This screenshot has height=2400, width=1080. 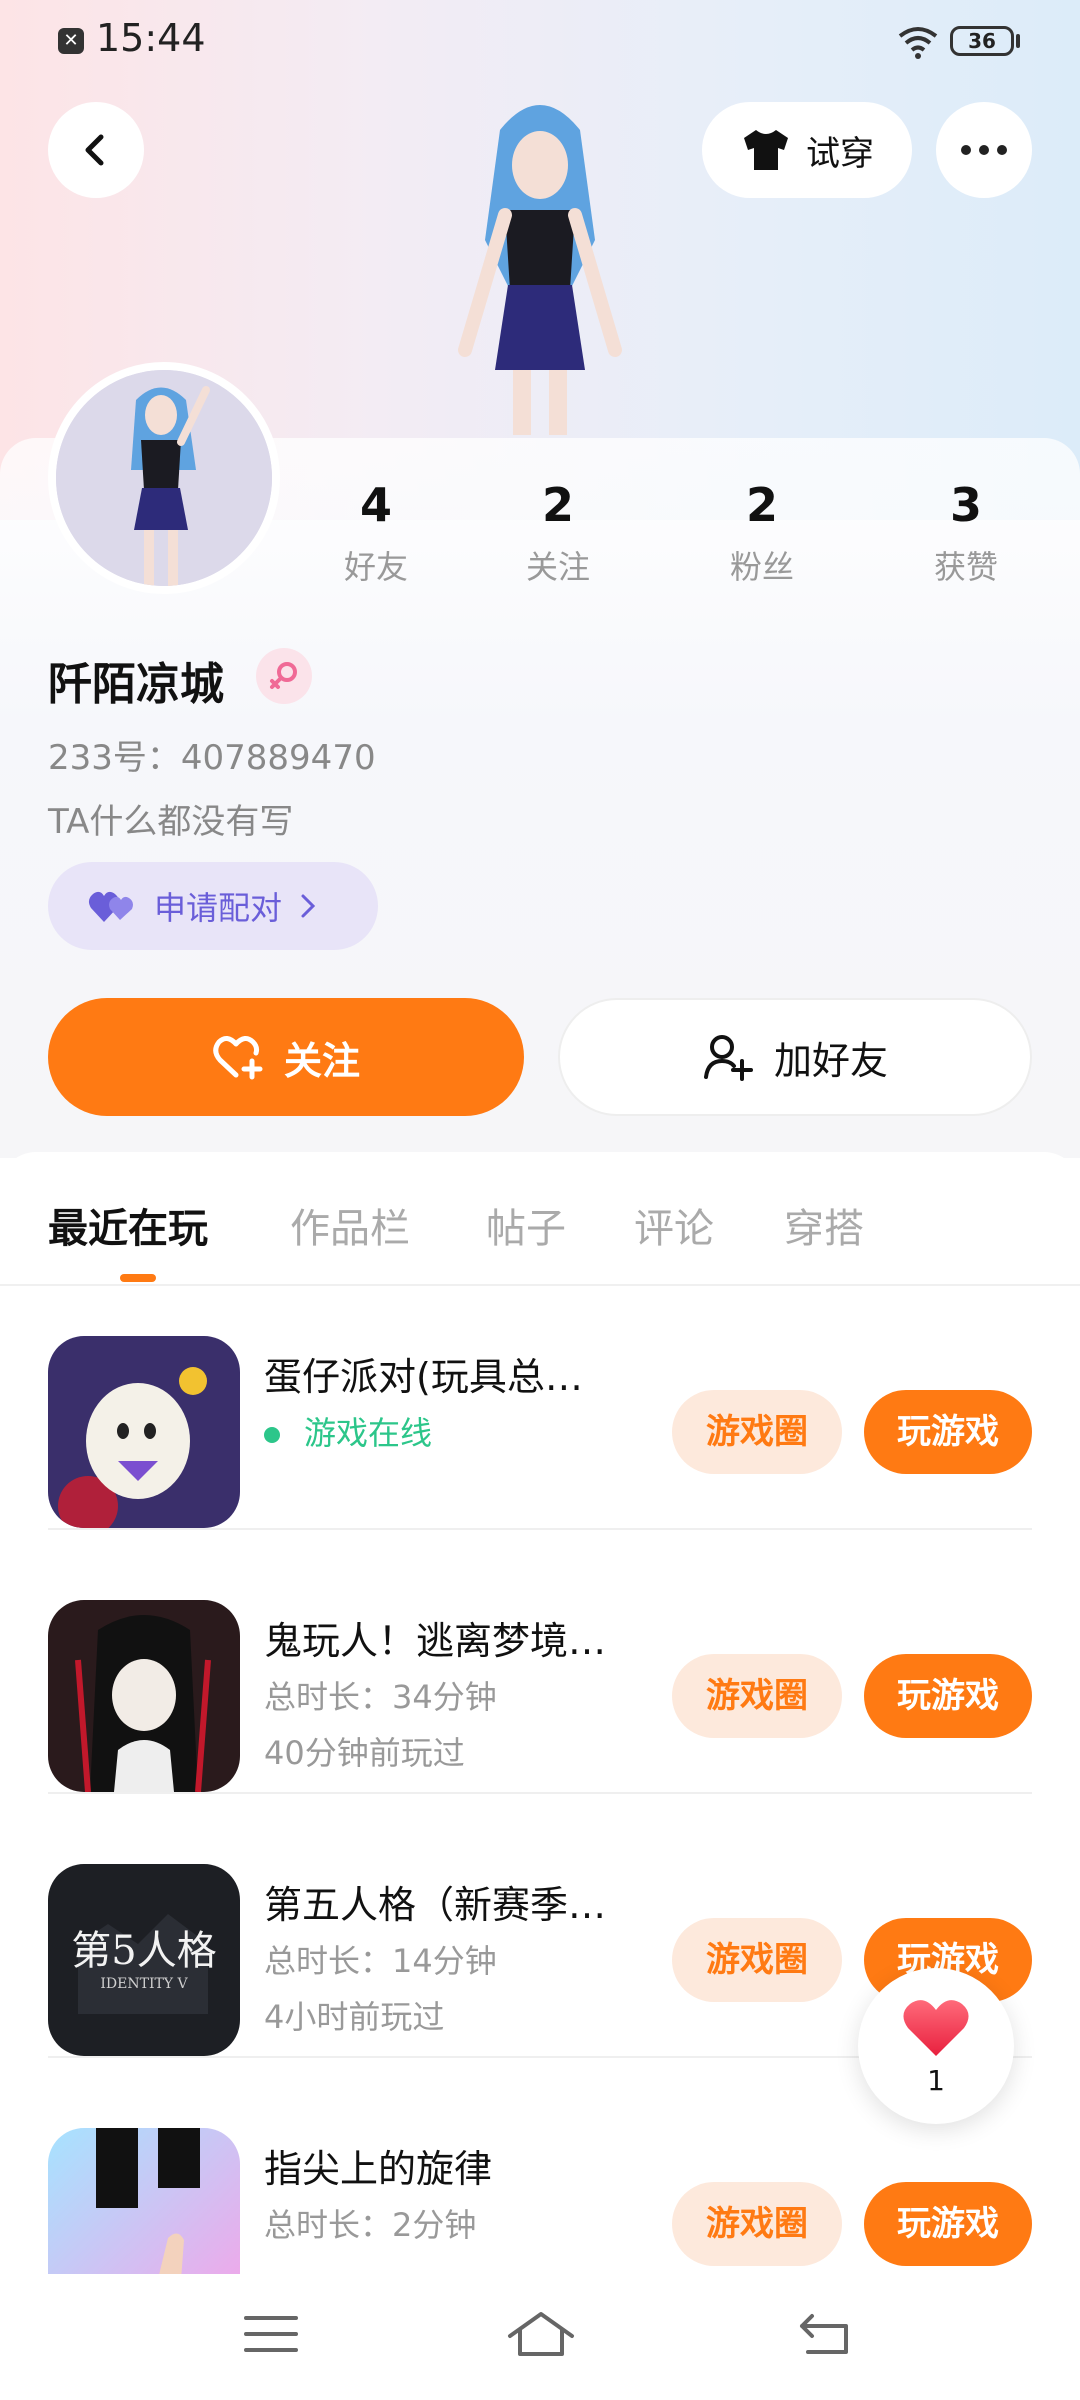 I want to click on game-icon-sublabel: IDENTITY V, so click(x=144, y=1984).